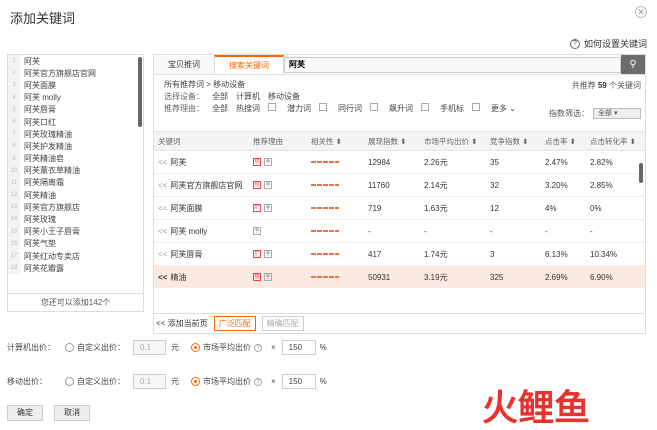 The height and width of the screenshot is (430, 657). I want to click on device-option-pc: 计算机, so click(248, 97).